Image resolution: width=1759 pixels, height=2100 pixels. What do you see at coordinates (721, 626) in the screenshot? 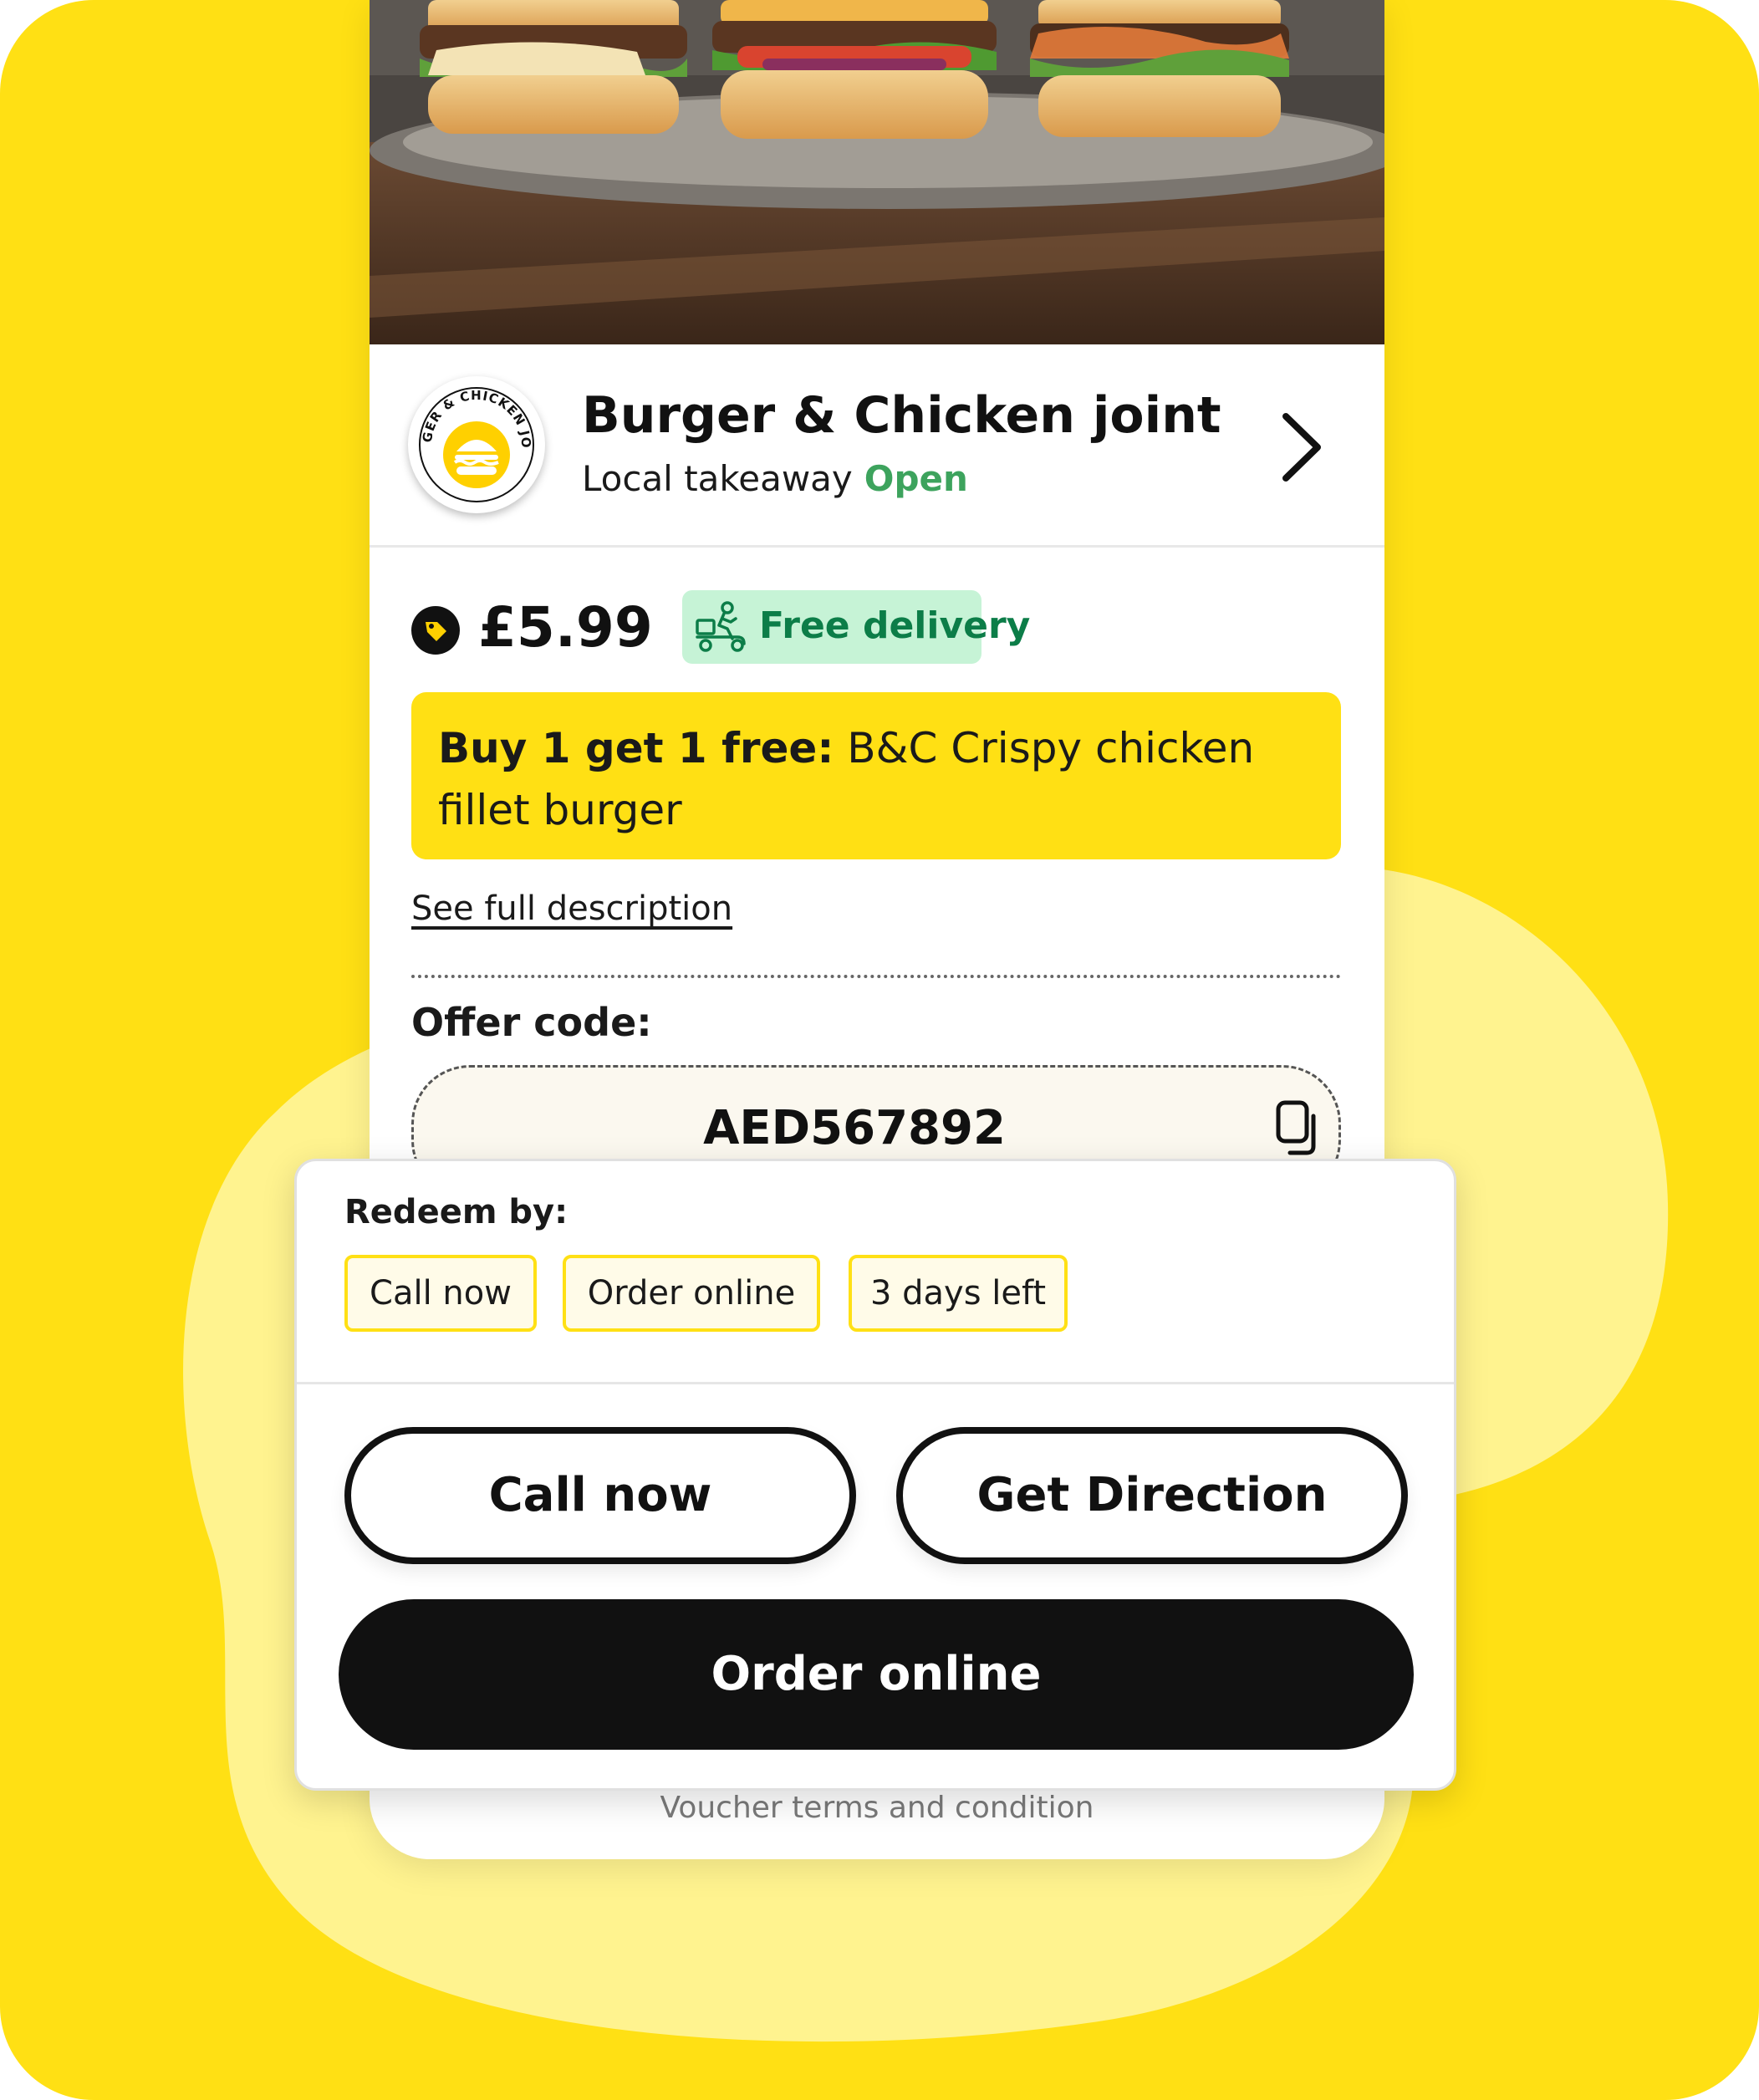
I see `delivery-scooter-icon` at bounding box center [721, 626].